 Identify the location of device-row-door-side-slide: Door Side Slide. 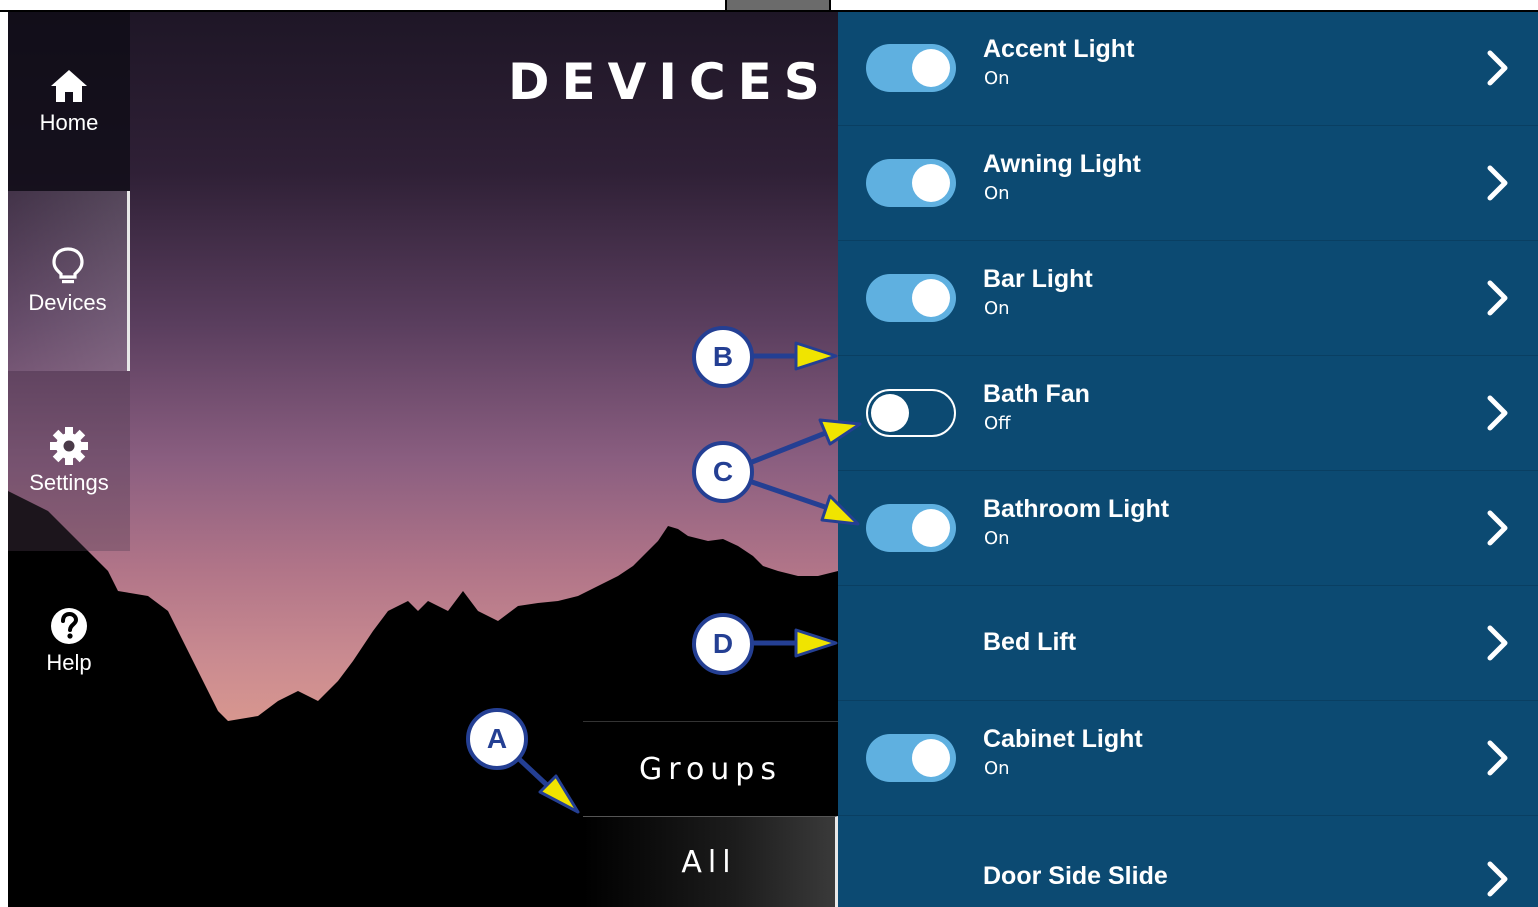
(1188, 861).